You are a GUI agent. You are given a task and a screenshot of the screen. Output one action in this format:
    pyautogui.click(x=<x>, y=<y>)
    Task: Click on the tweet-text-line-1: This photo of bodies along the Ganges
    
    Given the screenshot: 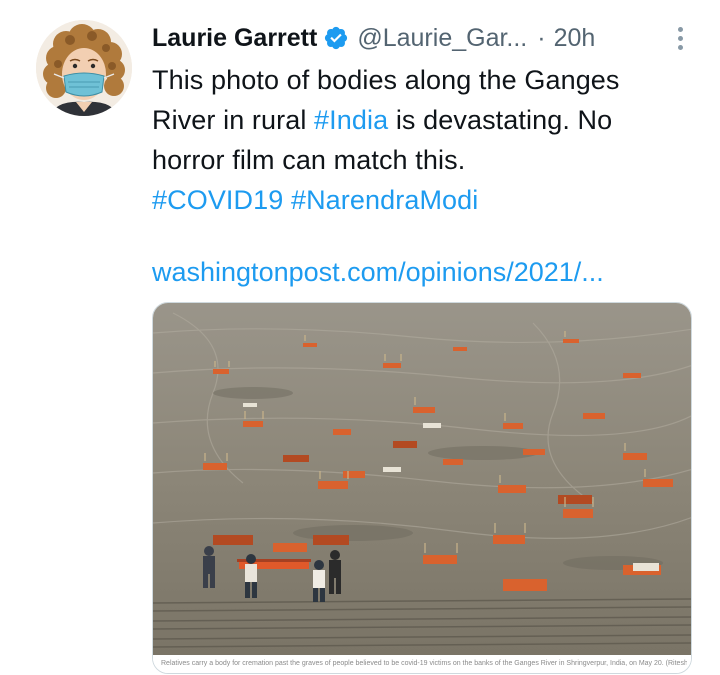 What is the action you would take?
    pyautogui.click(x=386, y=80)
    